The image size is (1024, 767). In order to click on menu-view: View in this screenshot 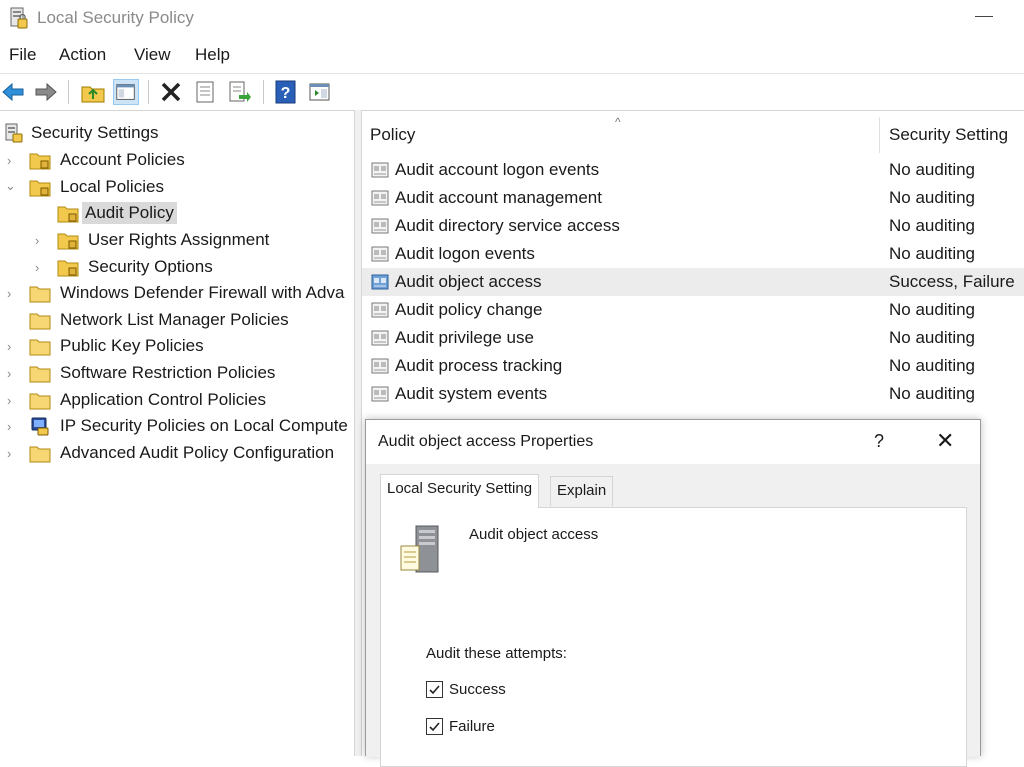, I will do `click(152, 55)`.